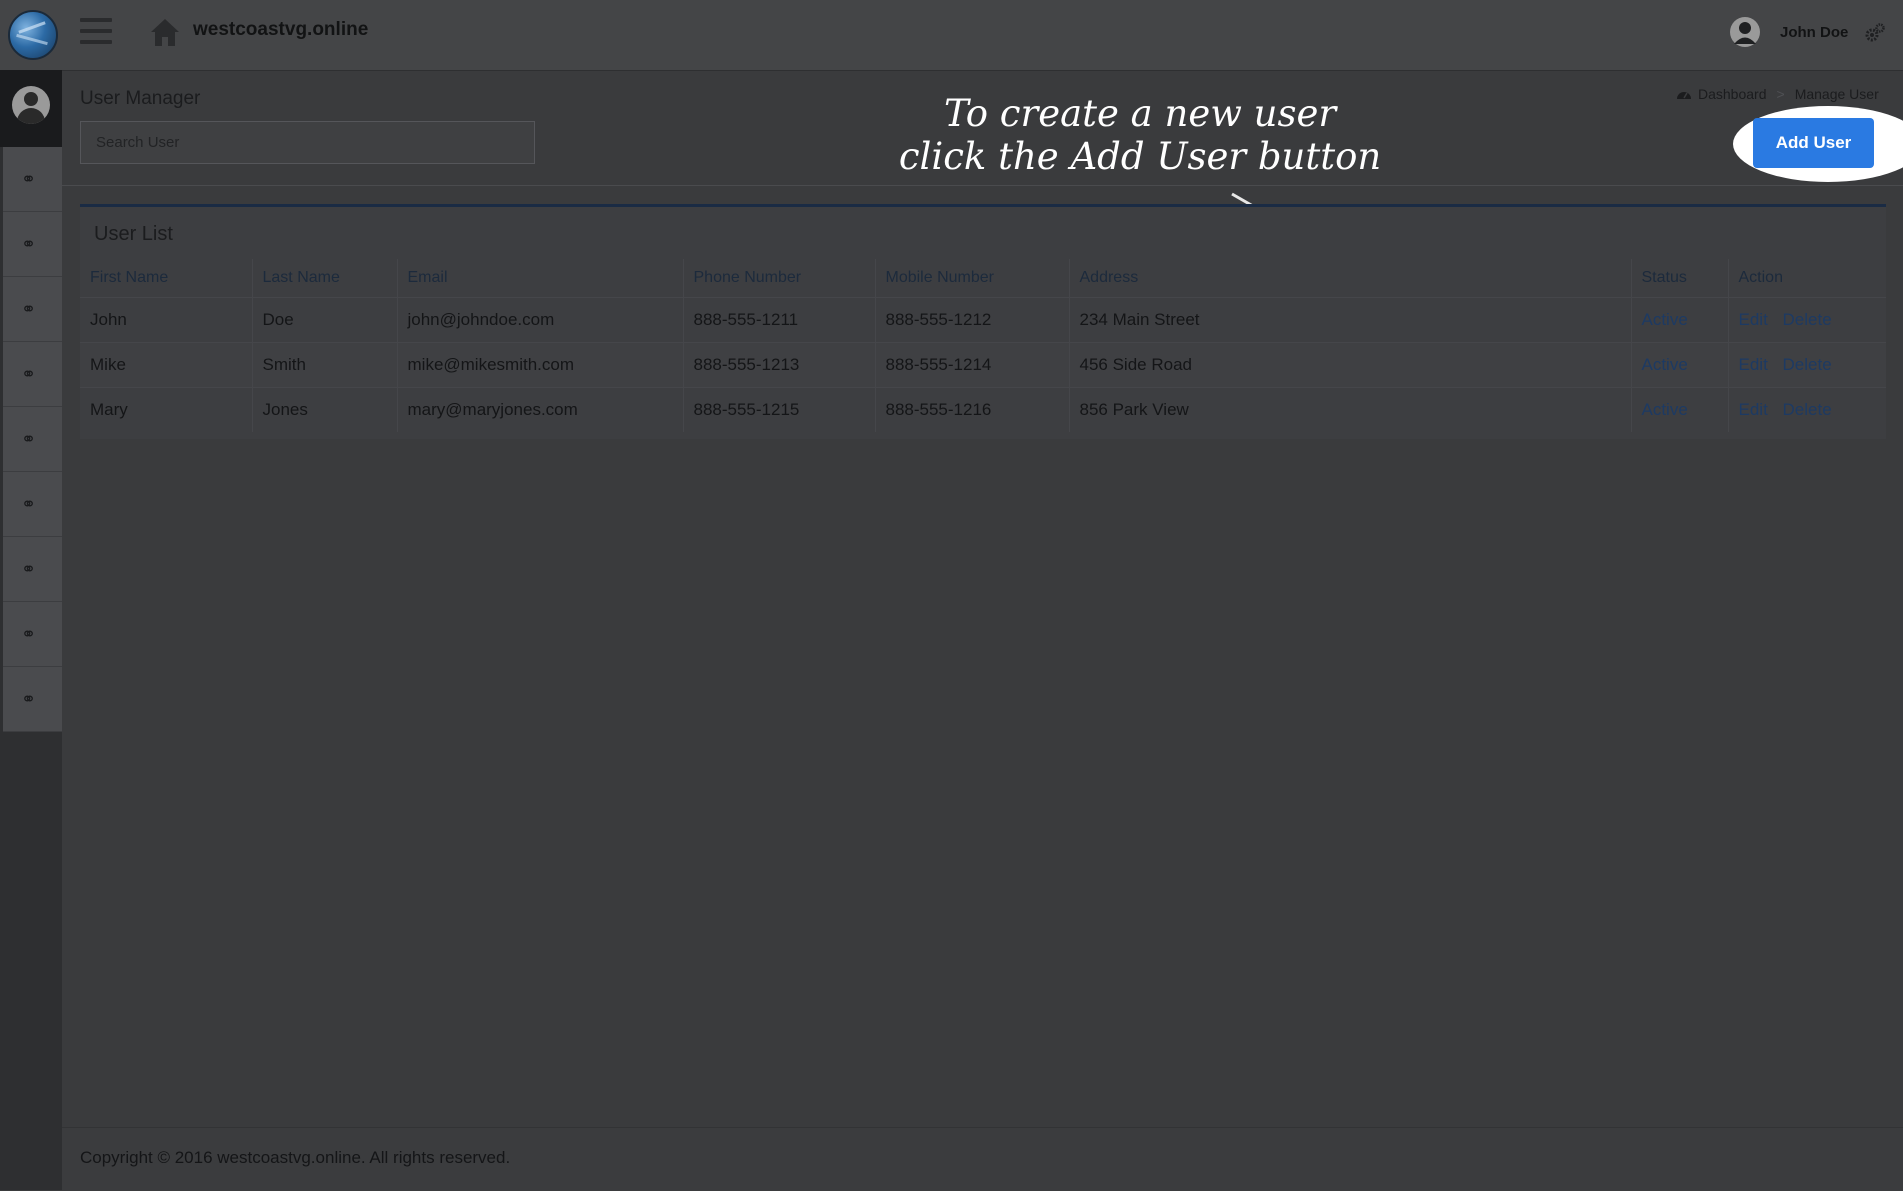 The width and height of the screenshot is (1903, 1191). What do you see at coordinates (951, 35) in the screenshot?
I see `top-bar: westcoastvg.online John Doe` at bounding box center [951, 35].